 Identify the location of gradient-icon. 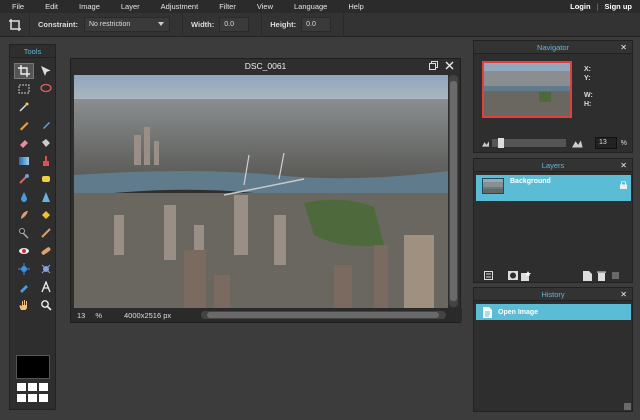
(24, 161).